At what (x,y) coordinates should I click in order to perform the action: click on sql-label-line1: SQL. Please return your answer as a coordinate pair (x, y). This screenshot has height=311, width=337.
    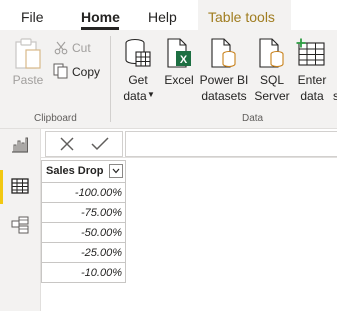
    Looking at the image, I should click on (271, 80).